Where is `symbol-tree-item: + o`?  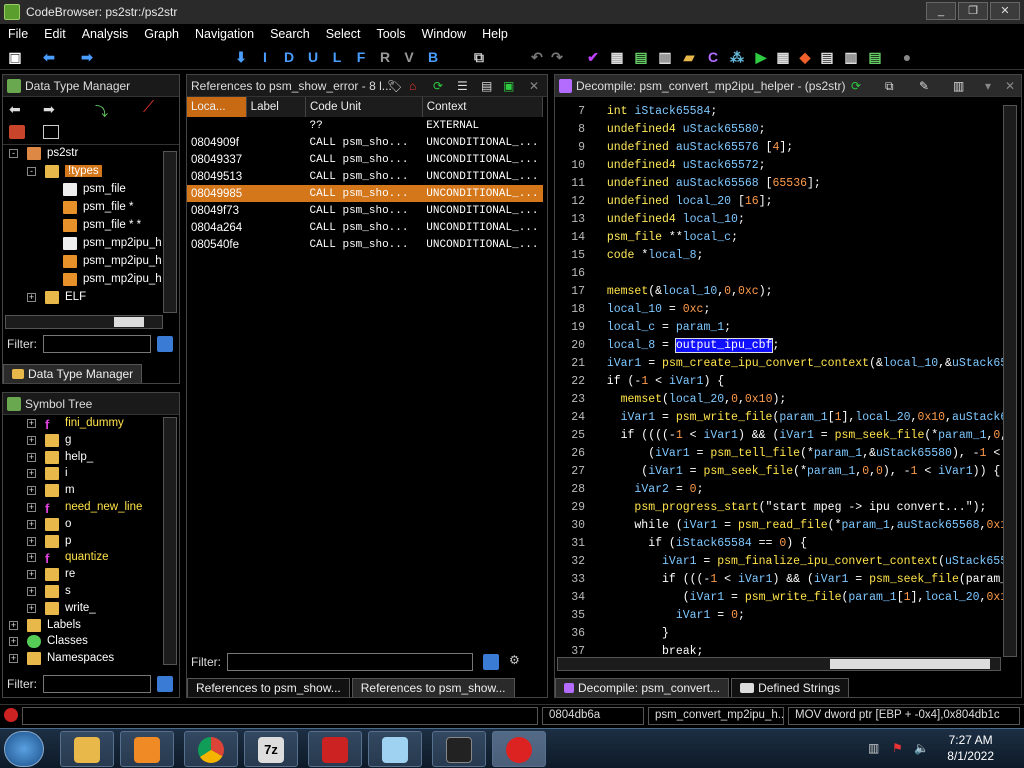
symbol-tree-item: + o is located at coordinates (91, 524).